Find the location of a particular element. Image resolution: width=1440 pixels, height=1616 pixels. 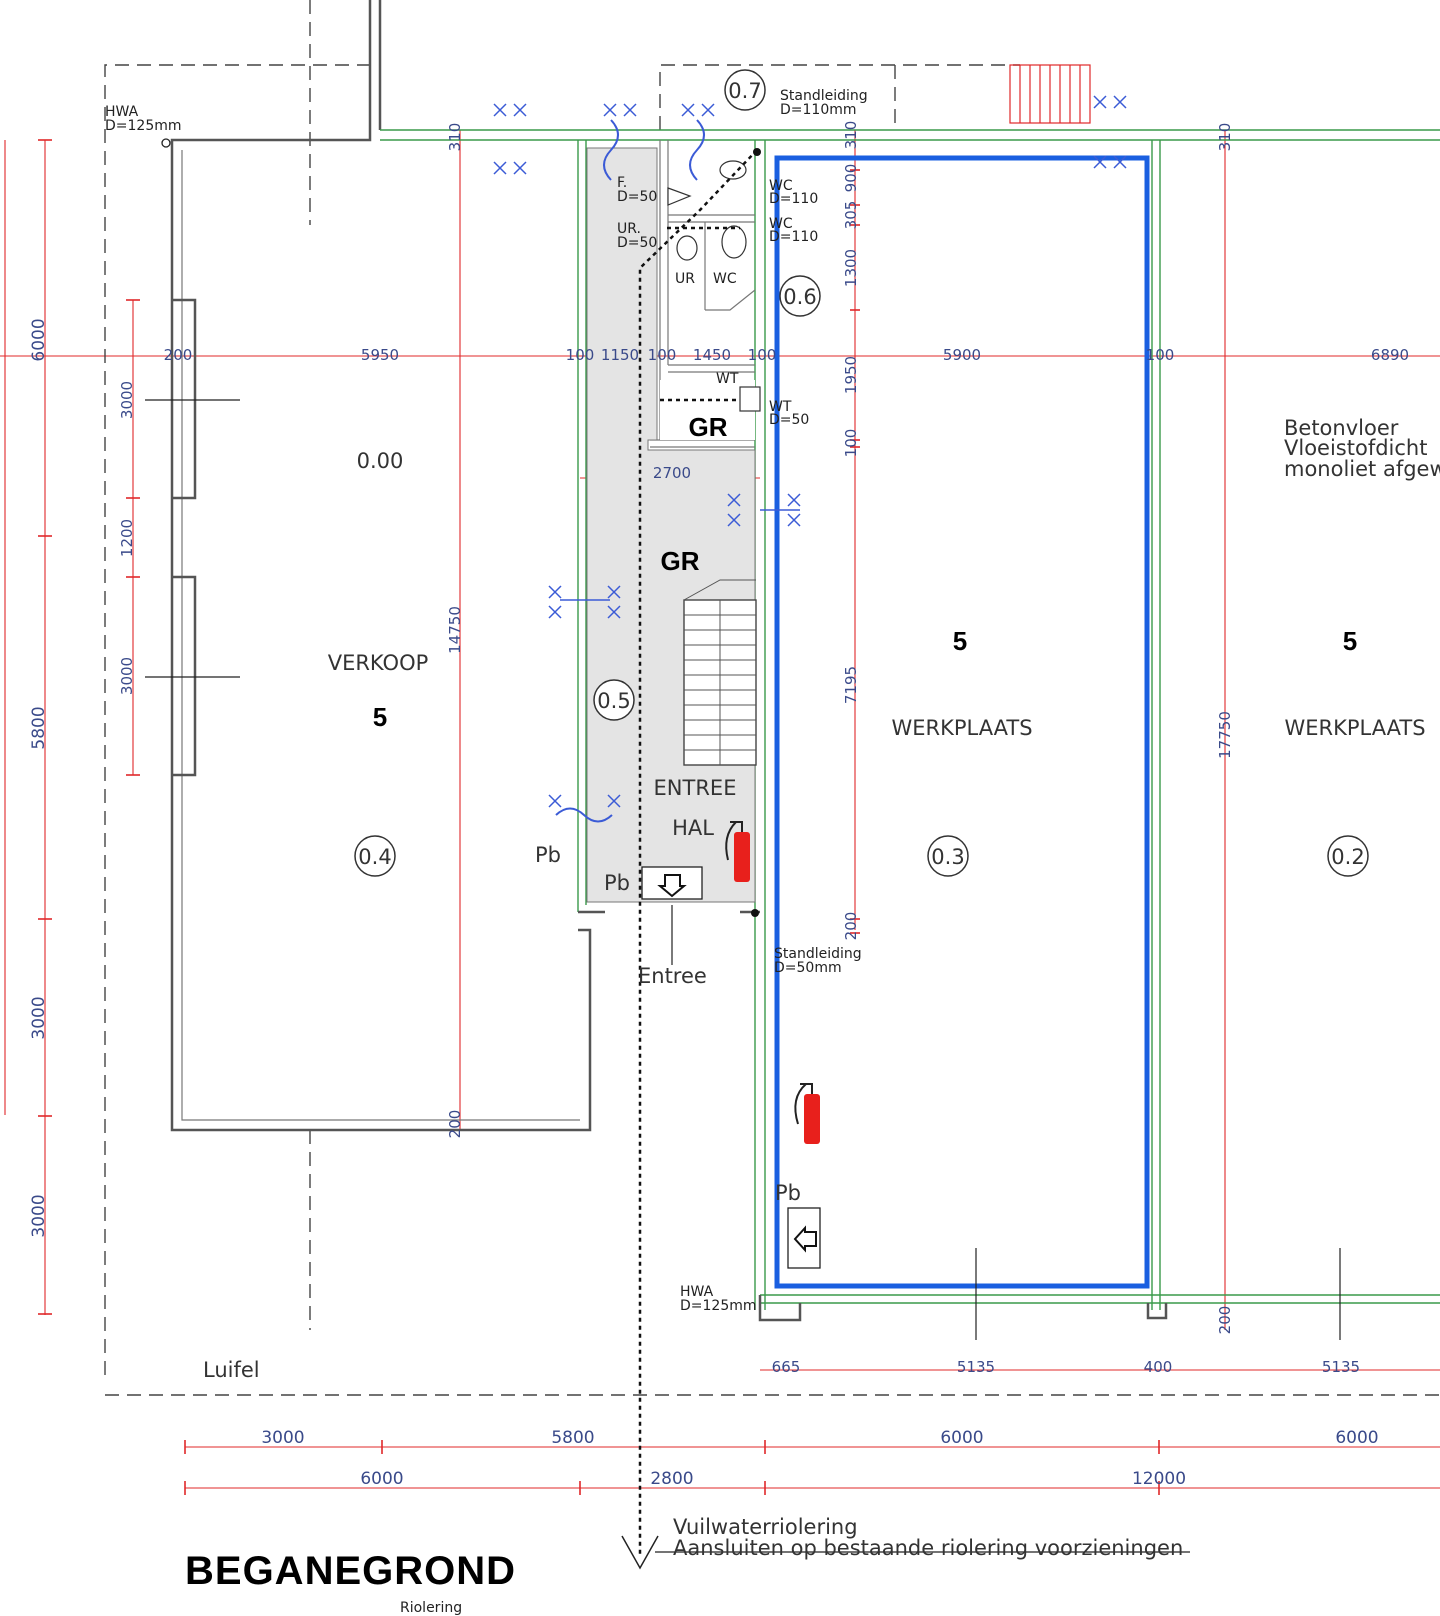

dimension-label: 5900 is located at coordinates (962, 355).